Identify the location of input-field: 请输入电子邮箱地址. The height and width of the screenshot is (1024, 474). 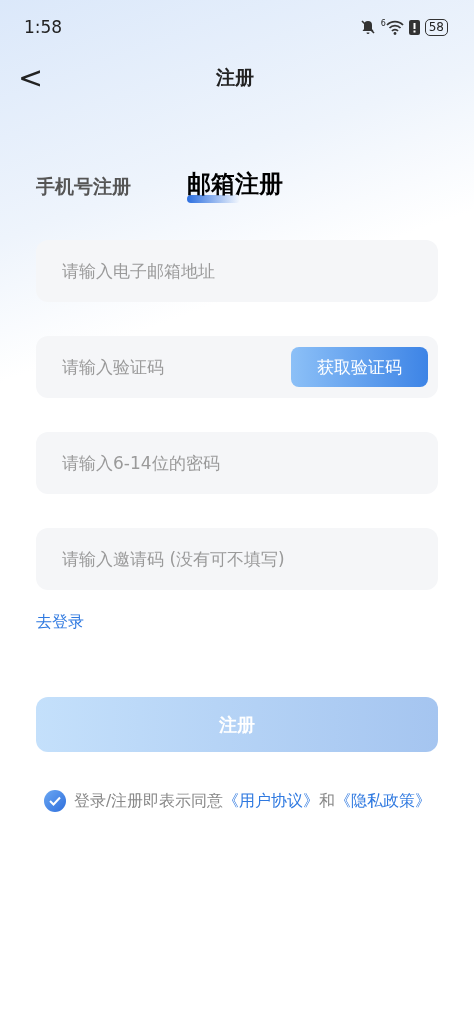
(237, 271).